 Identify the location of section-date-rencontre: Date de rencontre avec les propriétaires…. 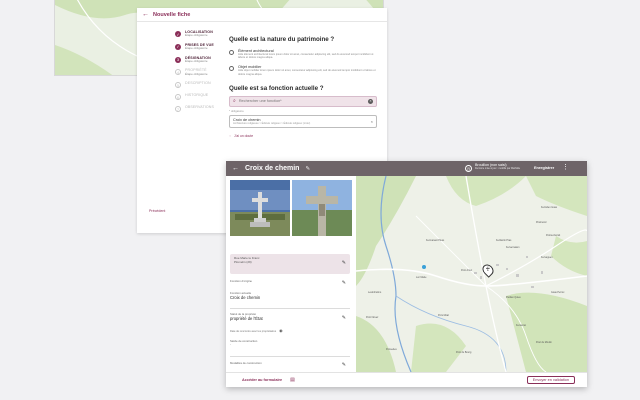
(256, 330).